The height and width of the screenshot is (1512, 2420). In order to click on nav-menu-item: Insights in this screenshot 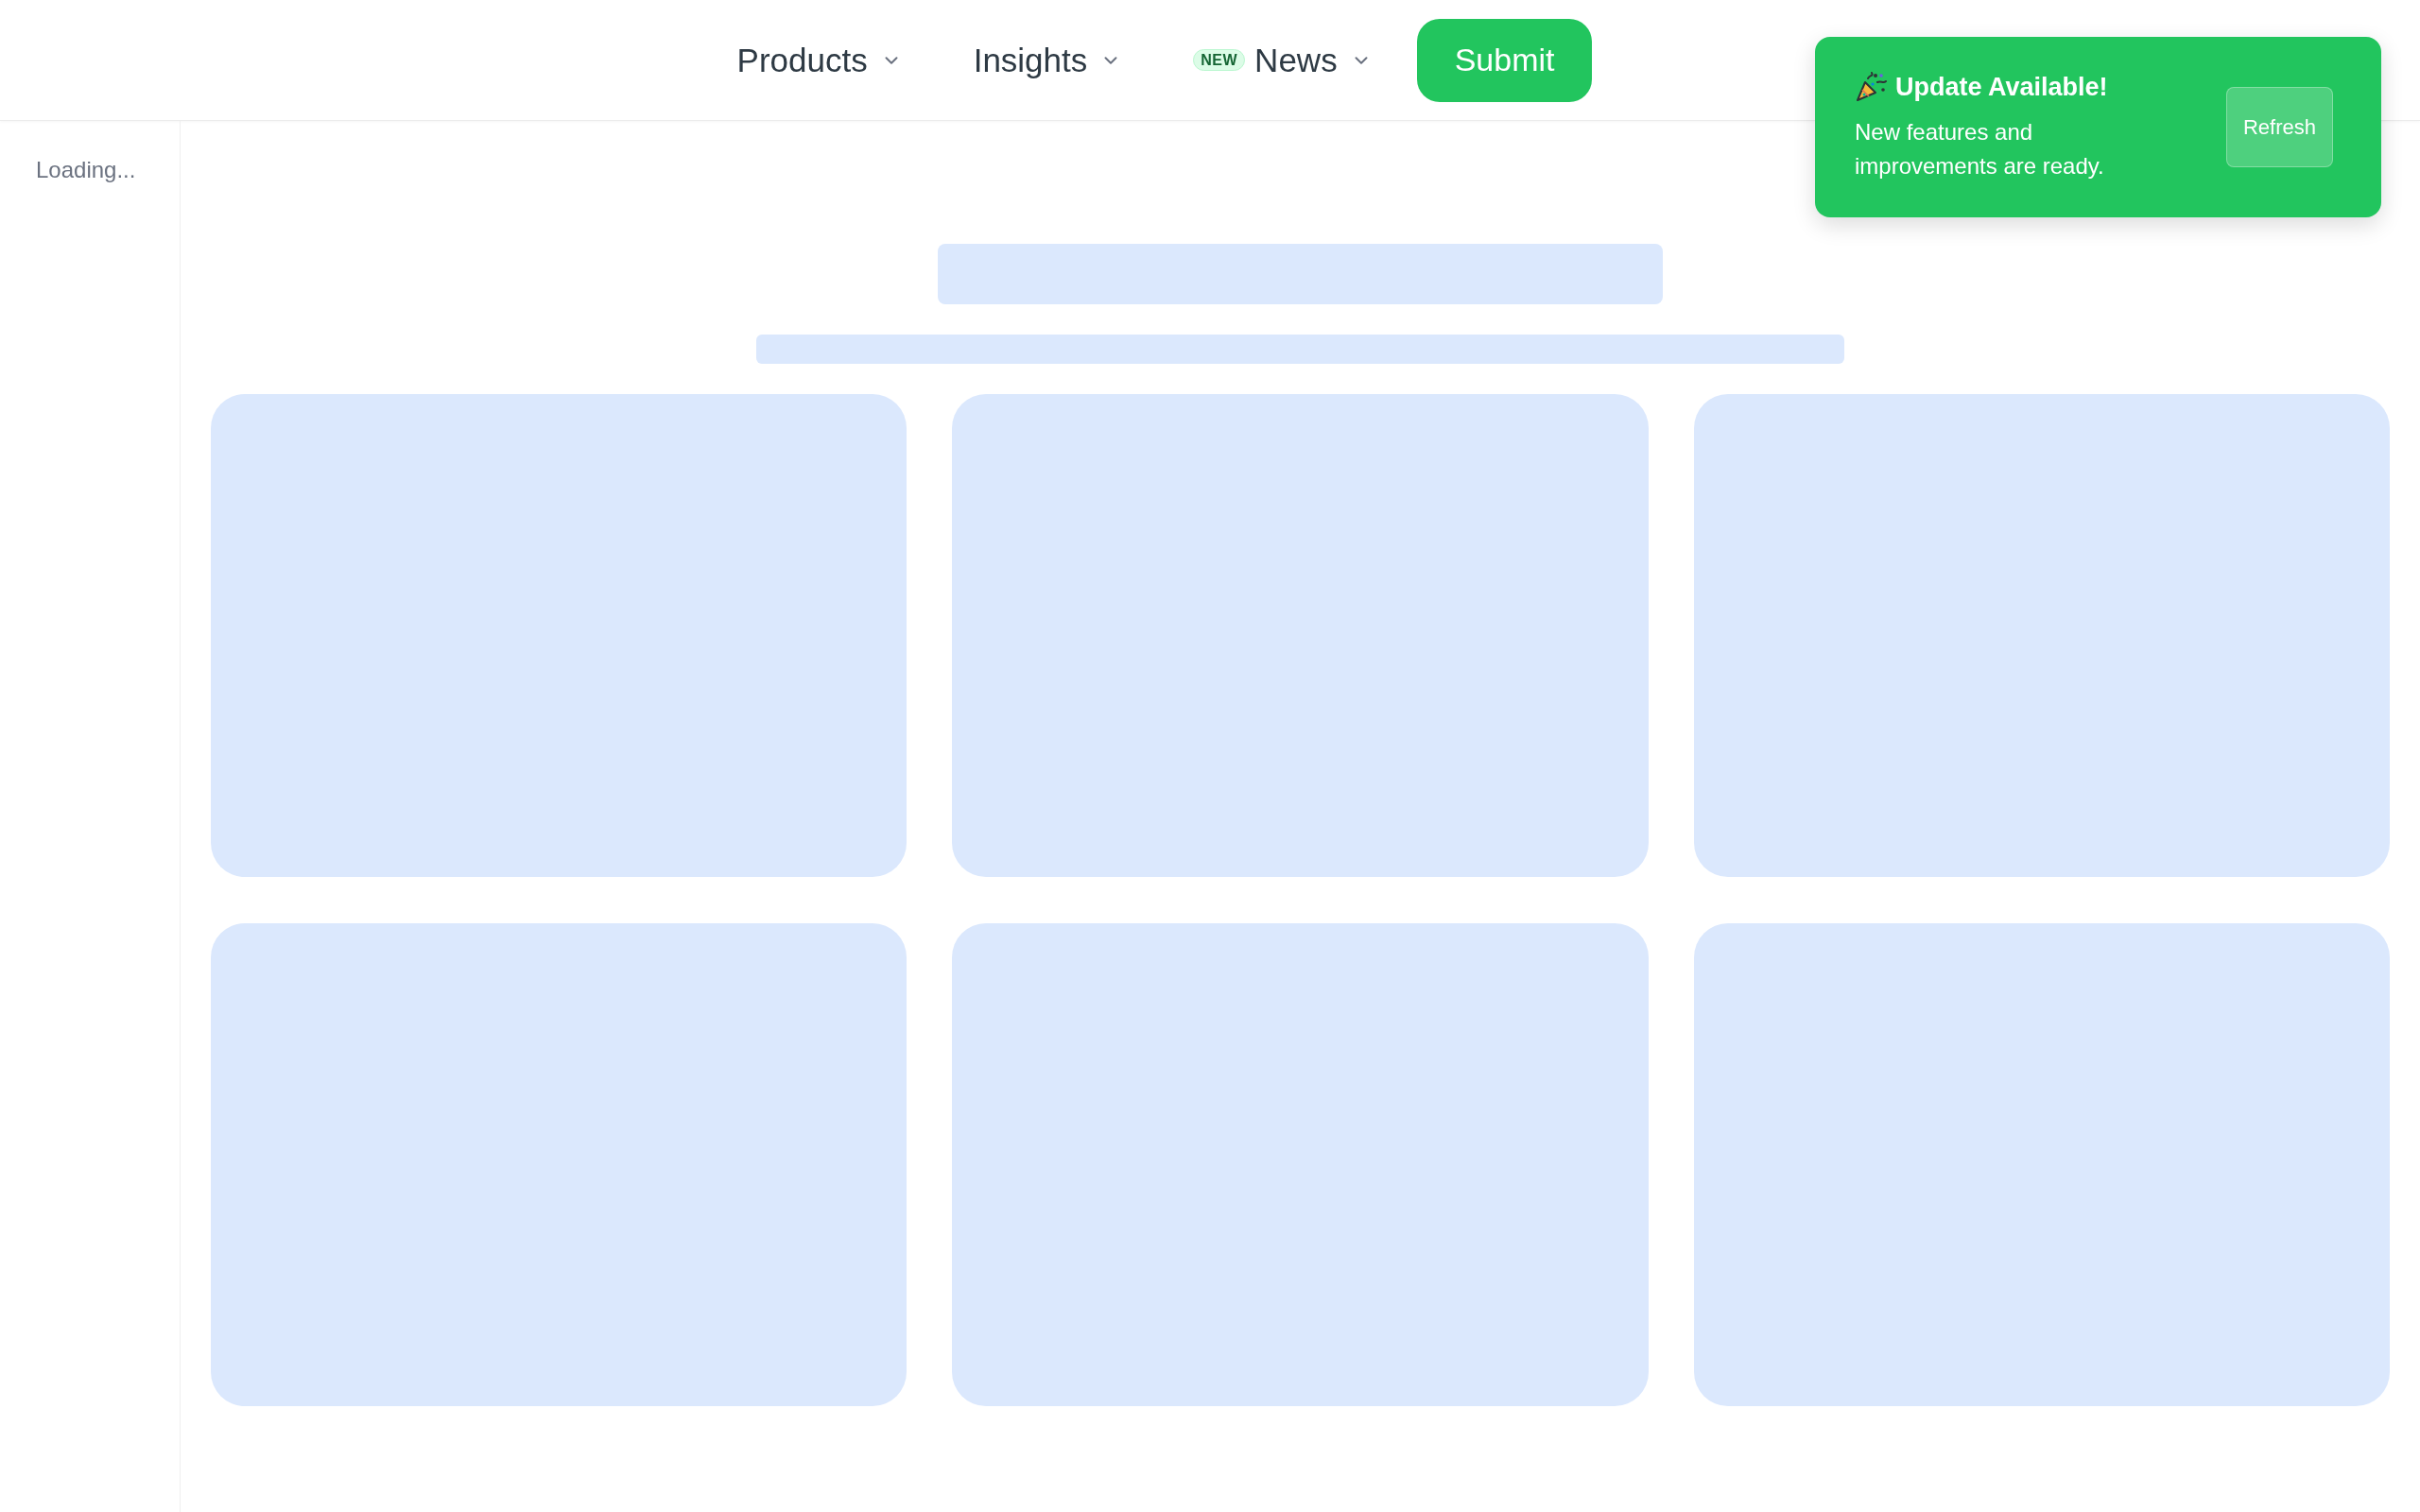, I will do `click(1047, 60)`.